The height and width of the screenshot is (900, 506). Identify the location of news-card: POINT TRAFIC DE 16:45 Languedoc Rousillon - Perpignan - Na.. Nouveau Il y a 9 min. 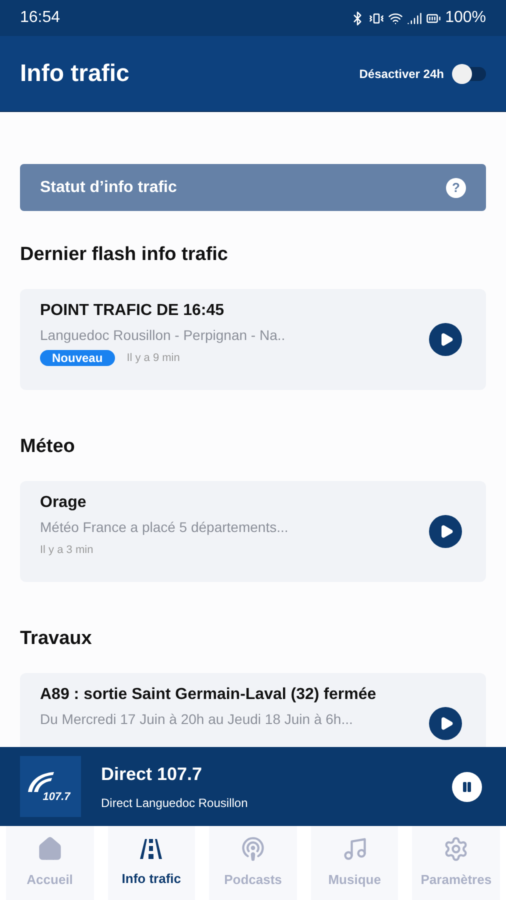
(253, 339).